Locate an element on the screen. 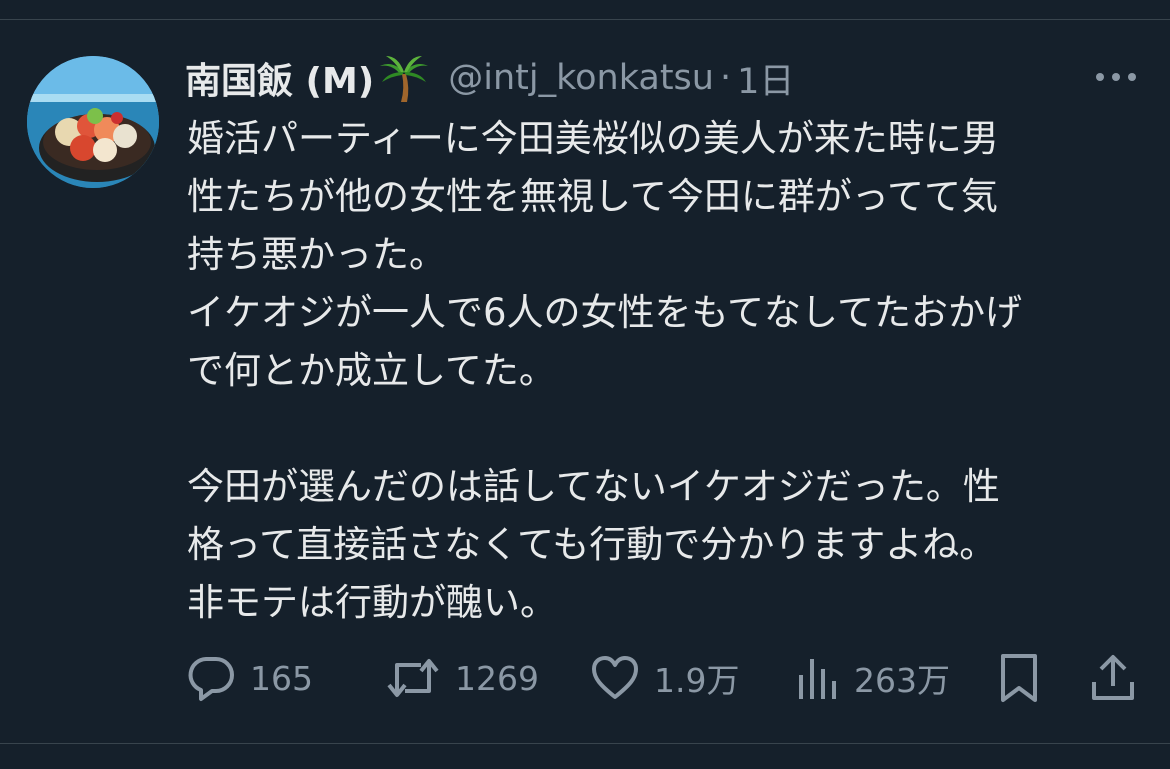  share-button is located at coordinates (1113, 678).